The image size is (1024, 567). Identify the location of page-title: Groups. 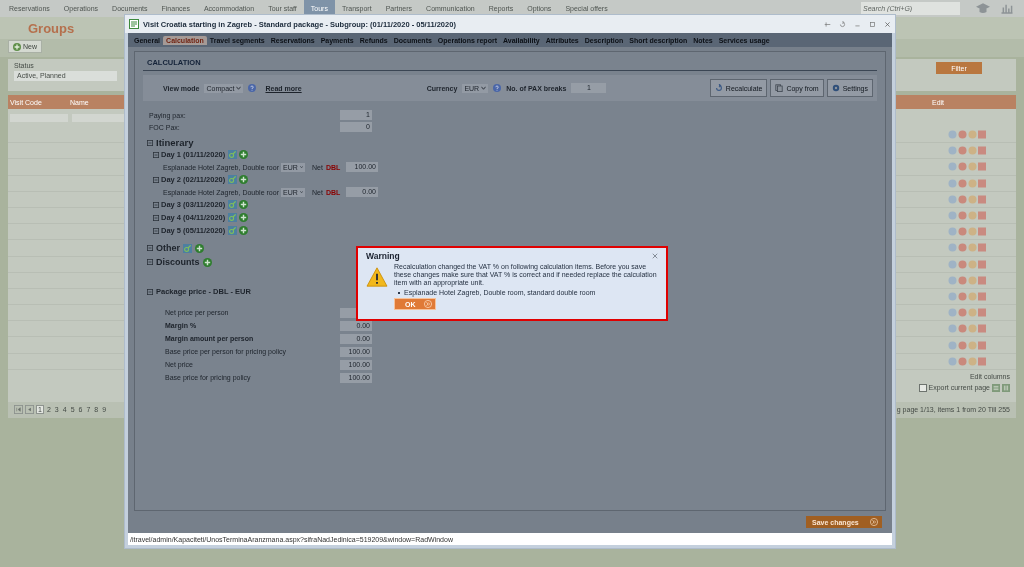
(51, 28).